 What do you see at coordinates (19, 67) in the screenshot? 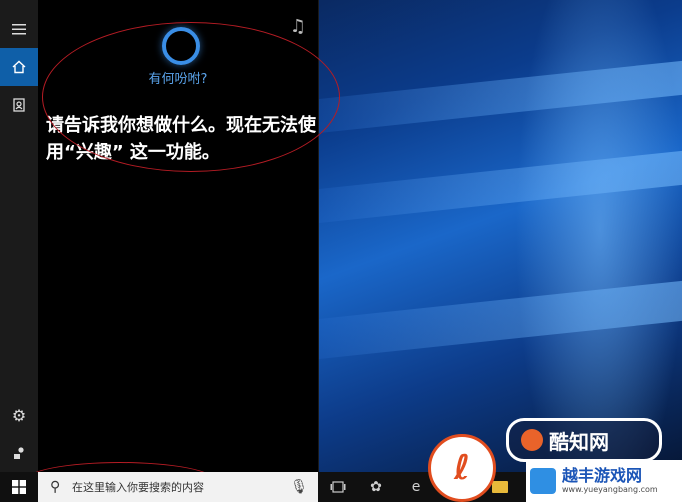
I see `home-icon` at bounding box center [19, 67].